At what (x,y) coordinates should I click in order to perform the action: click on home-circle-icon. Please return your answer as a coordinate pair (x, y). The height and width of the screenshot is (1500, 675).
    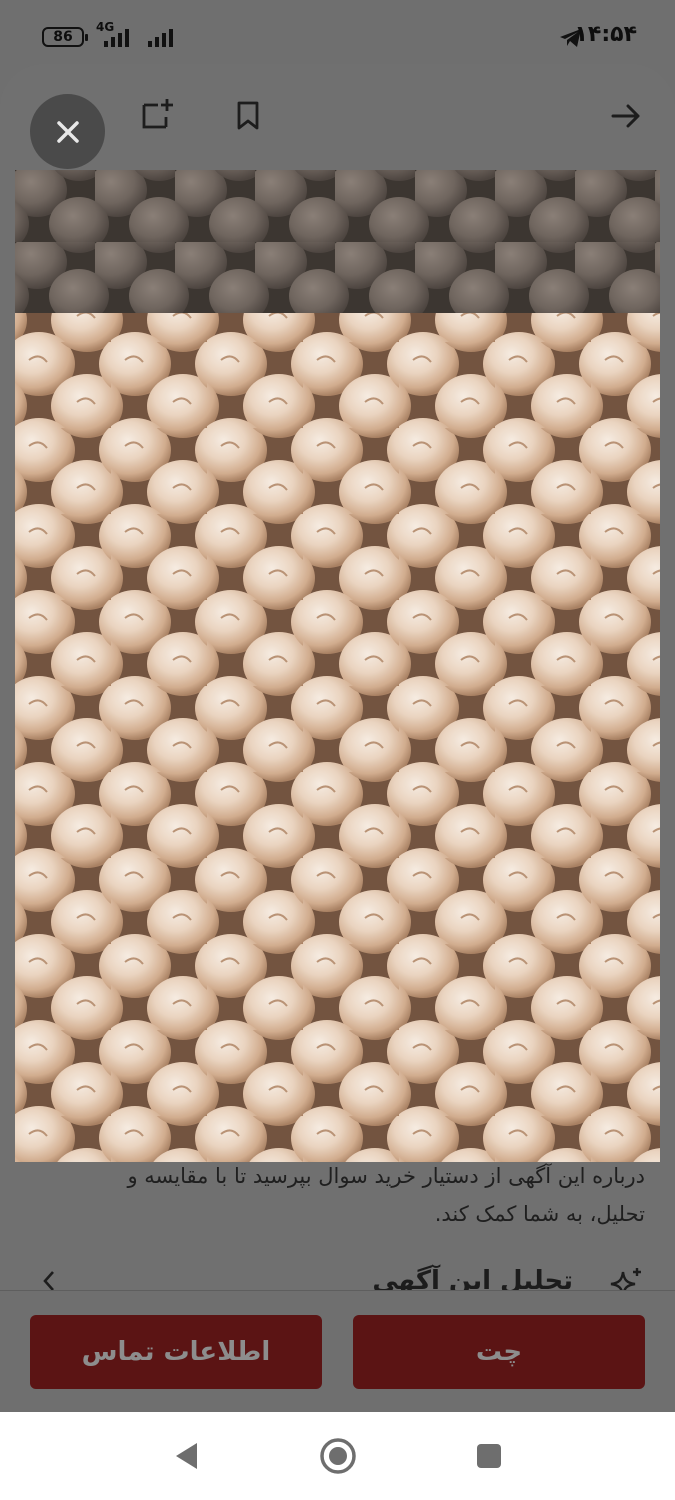
    Looking at the image, I should click on (338, 1456).